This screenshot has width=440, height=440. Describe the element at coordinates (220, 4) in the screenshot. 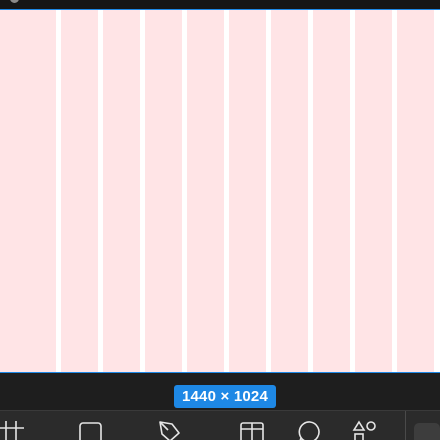

I see `canvas-top-strip` at that location.